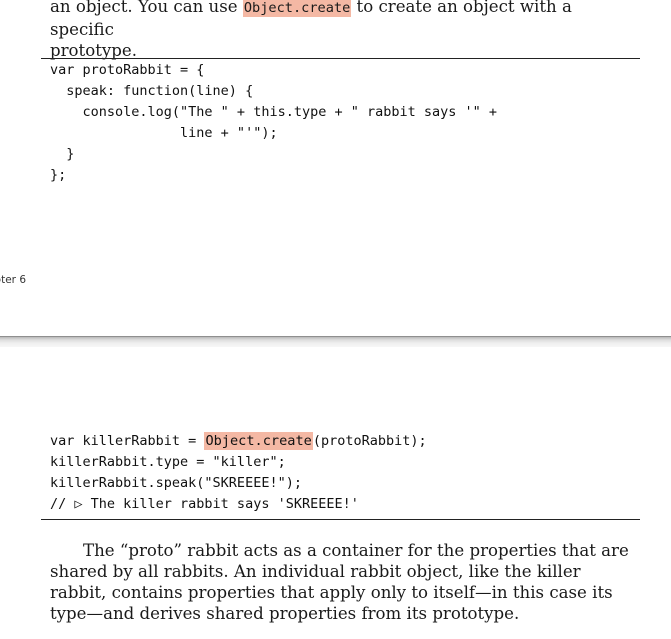 The image size is (671, 639). Describe the element at coordinates (164, 133) in the screenshot. I see `code-line: line + "'");` at that location.